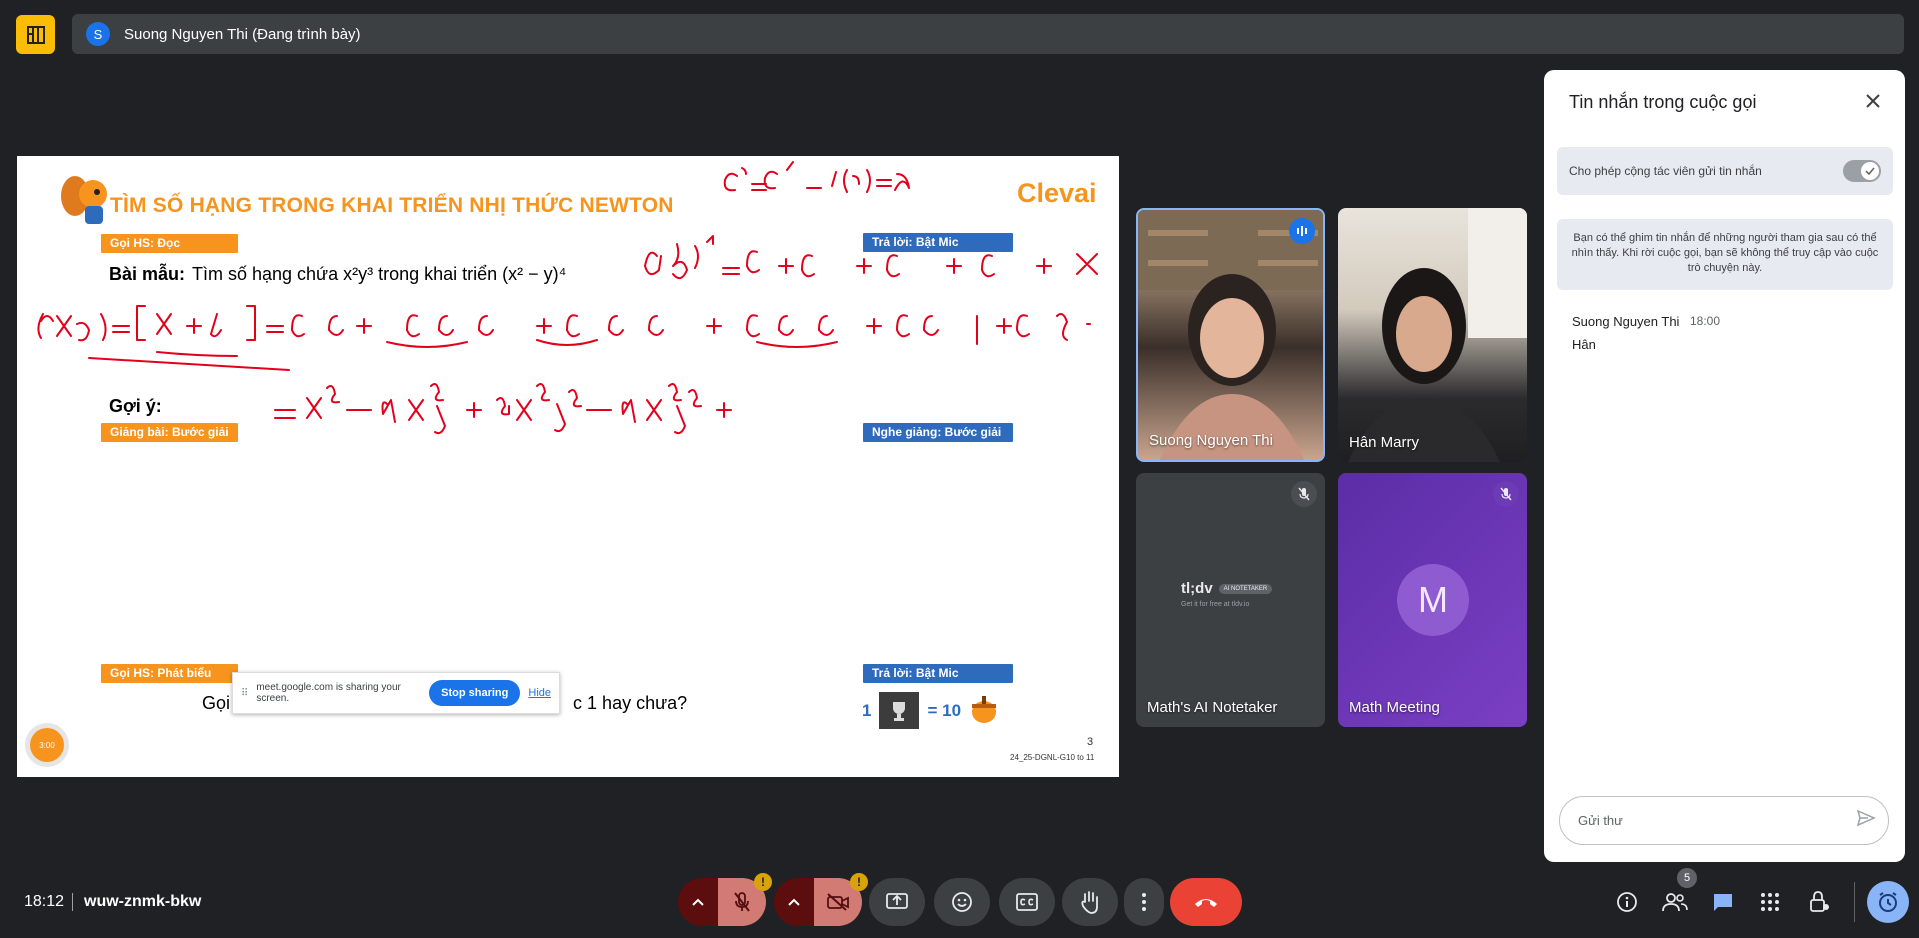 The image size is (1919, 938). I want to click on app-logo, so click(35, 34).